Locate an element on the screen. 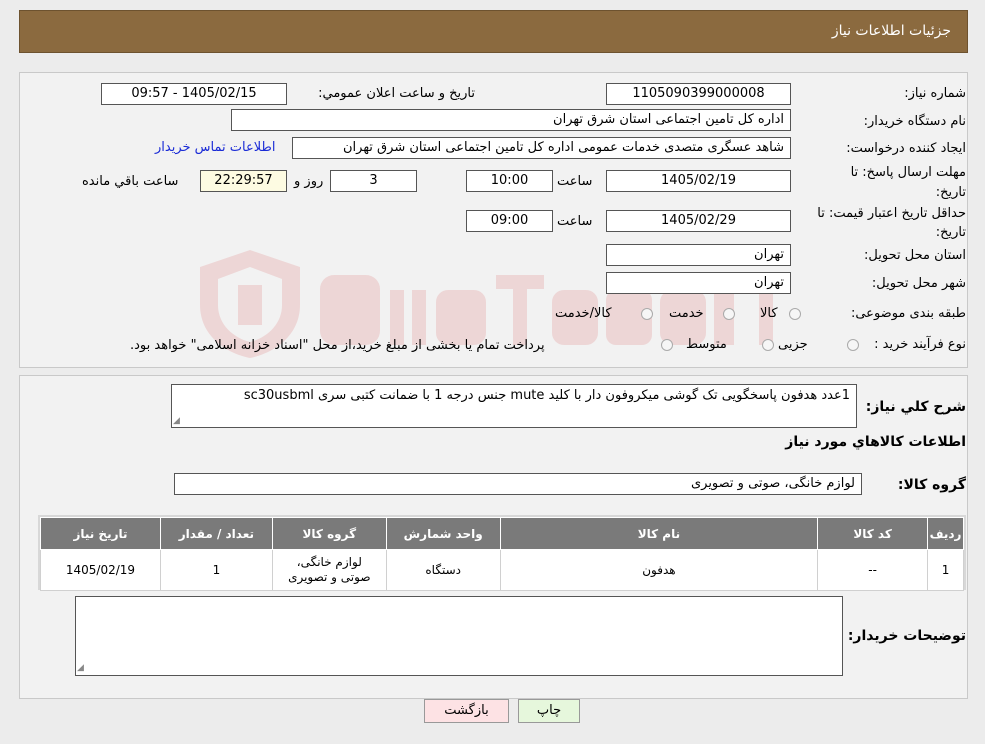 This screenshot has width=985, height=744. category-radio-goods-service is located at coordinates (647, 314).